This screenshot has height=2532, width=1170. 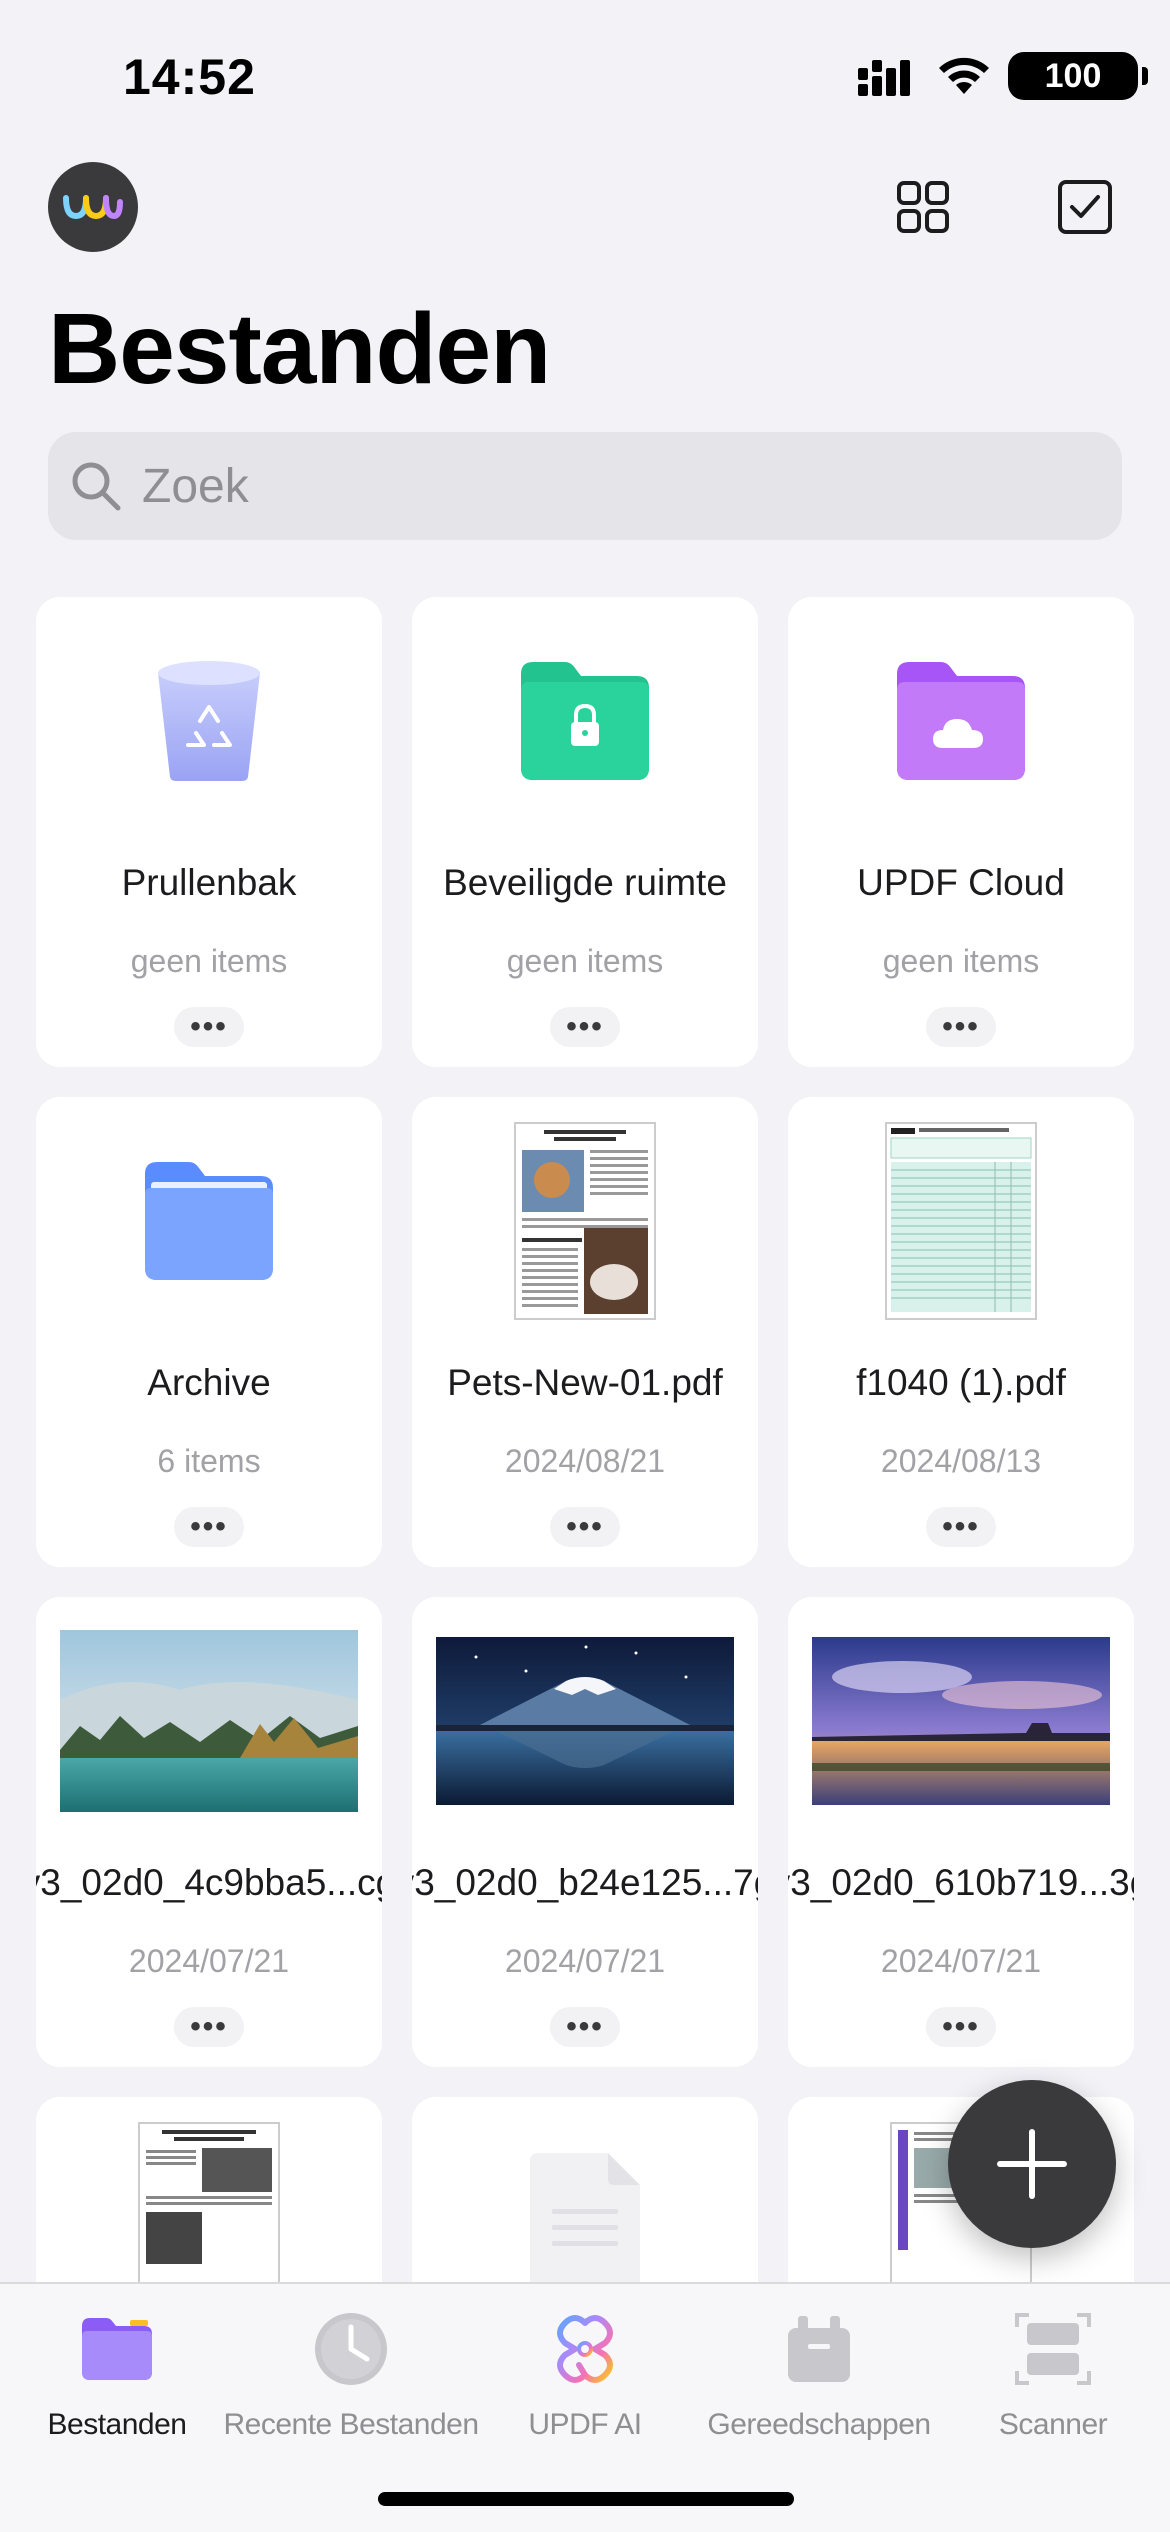 I want to click on grid-view-button, so click(x=923, y=207).